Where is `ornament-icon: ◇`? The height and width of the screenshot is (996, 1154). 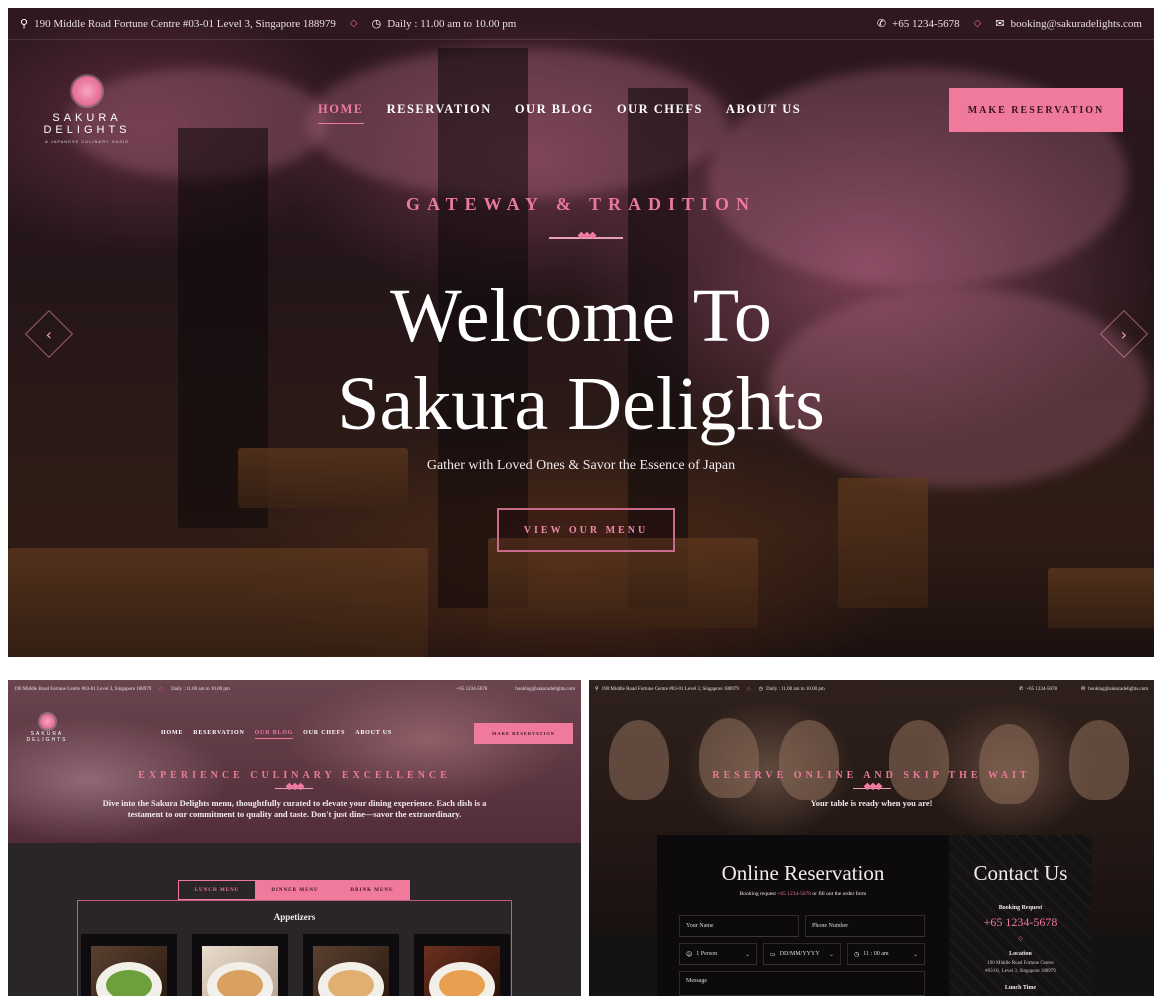
ornament-icon: ◇ is located at coordinates (1020, 939).